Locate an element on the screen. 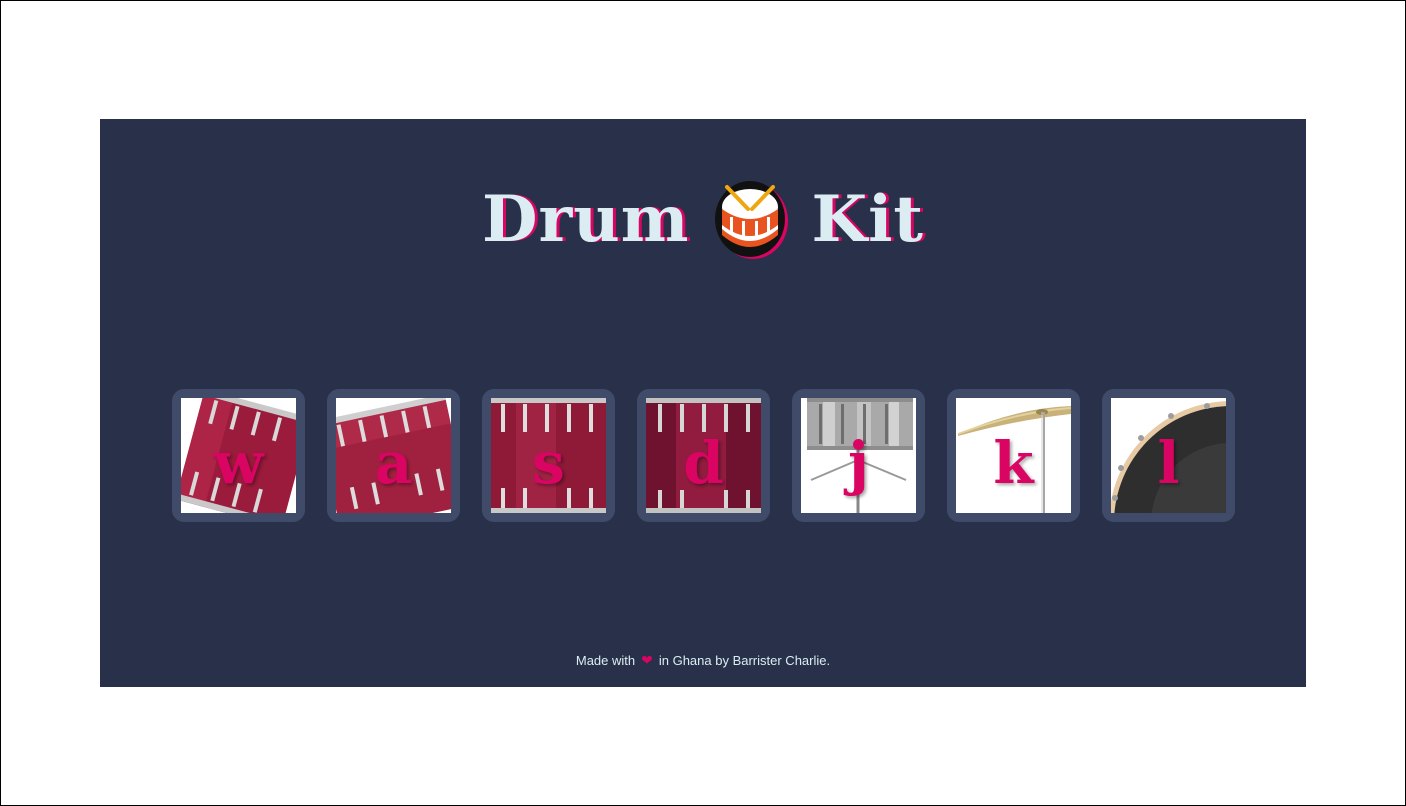  drum-key-w: w is located at coordinates (238, 455).